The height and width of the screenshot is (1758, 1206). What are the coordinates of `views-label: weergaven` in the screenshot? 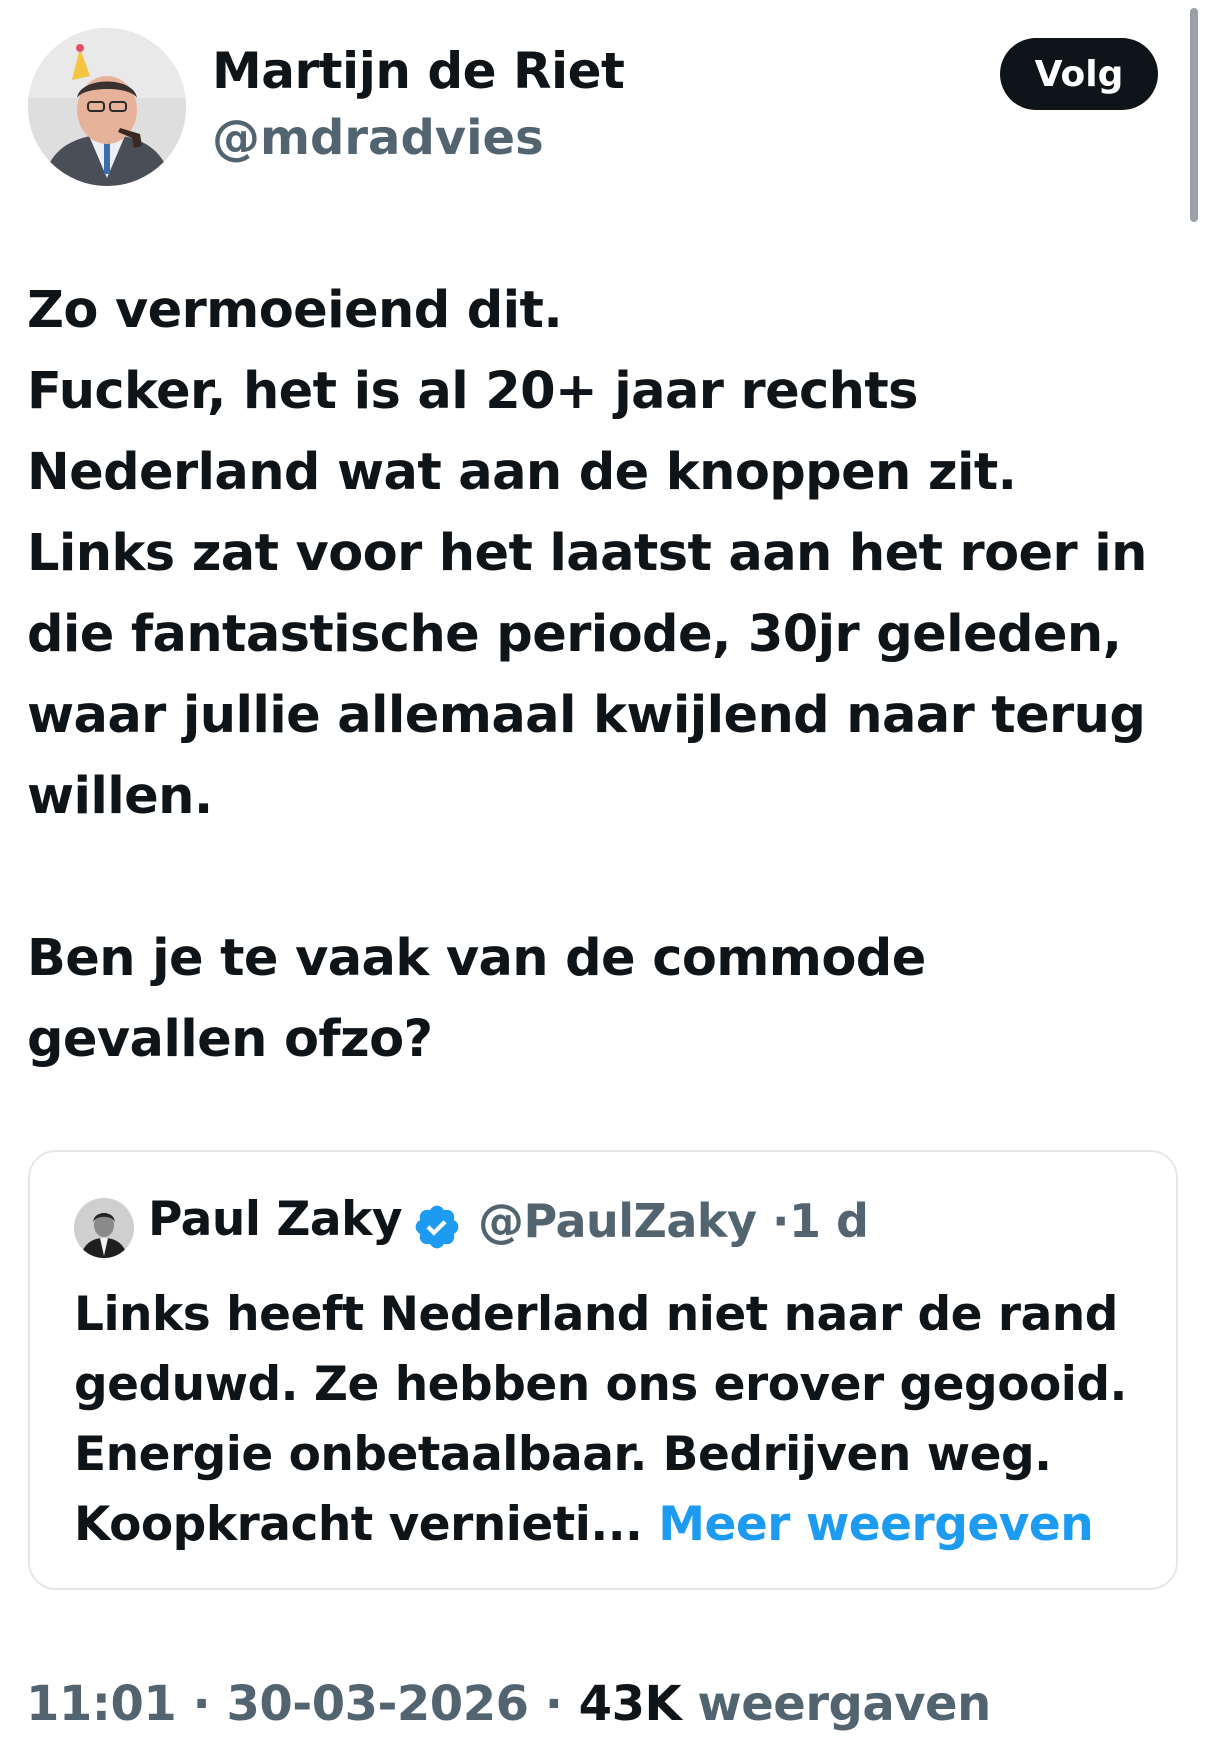 It's located at (844, 1704).